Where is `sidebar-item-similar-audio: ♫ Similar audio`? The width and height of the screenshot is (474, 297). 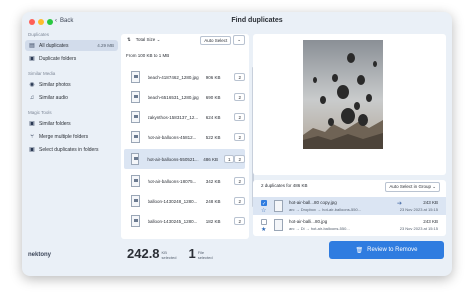
sidebar-item-similar-audio: ♫ Similar audio is located at coordinates (71, 97).